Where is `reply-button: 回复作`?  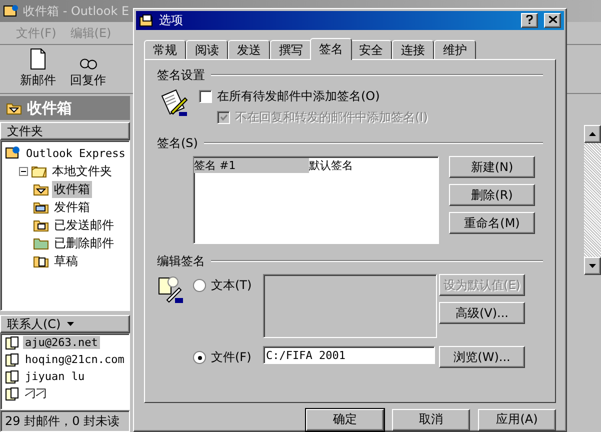
reply-button: 回复作 is located at coordinates (88, 73).